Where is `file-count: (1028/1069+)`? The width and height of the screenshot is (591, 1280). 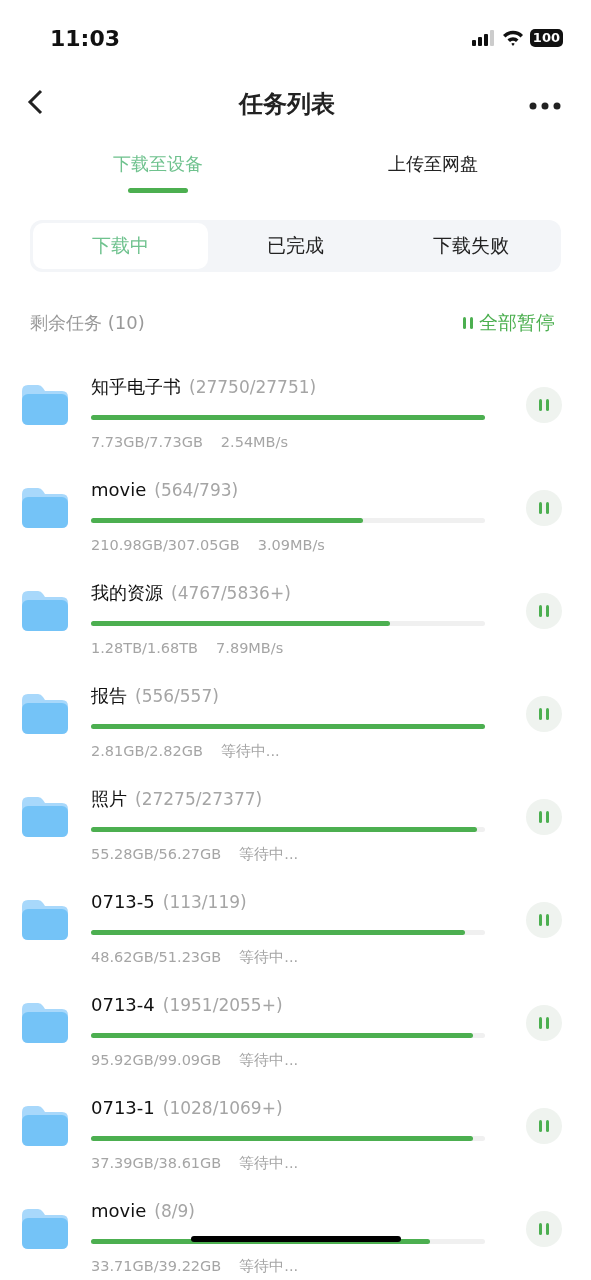 file-count: (1028/1069+) is located at coordinates (222, 1108).